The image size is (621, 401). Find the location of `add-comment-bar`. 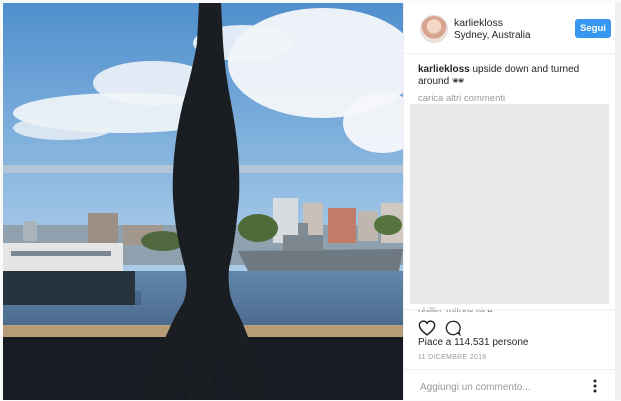

add-comment-bar is located at coordinates (510, 385).